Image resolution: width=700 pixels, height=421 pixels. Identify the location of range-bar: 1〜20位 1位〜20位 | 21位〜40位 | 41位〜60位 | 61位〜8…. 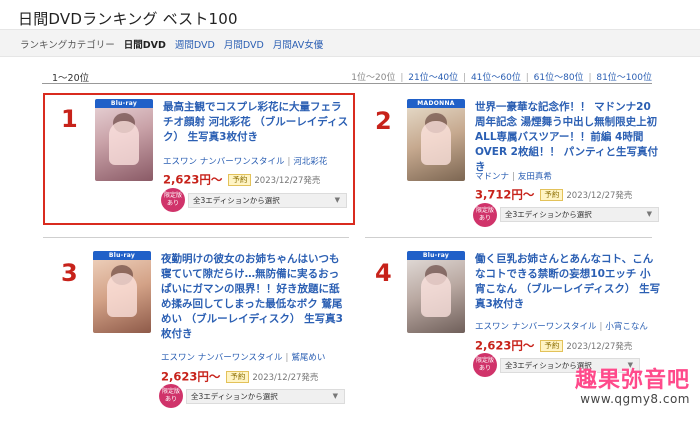
(347, 77).